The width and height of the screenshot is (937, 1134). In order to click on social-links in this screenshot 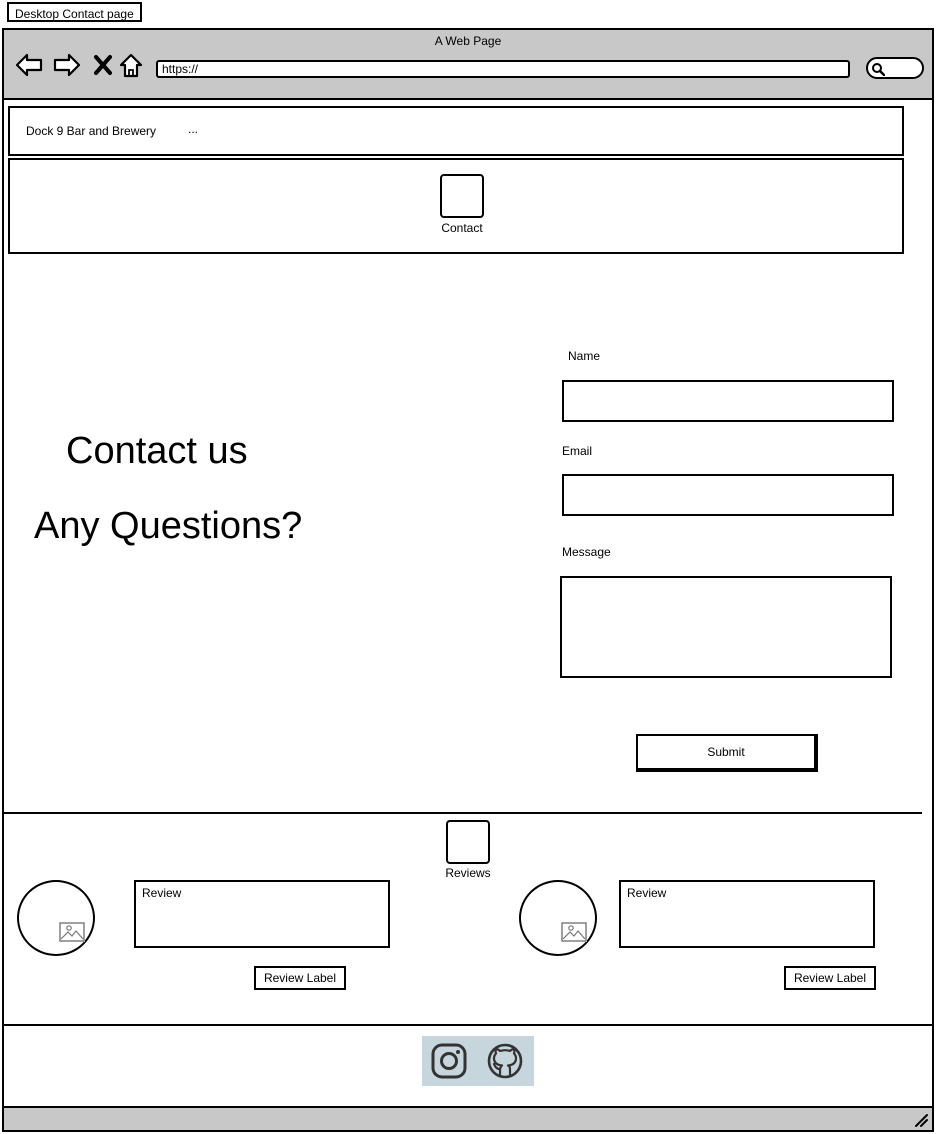, I will do `click(478, 1061)`.